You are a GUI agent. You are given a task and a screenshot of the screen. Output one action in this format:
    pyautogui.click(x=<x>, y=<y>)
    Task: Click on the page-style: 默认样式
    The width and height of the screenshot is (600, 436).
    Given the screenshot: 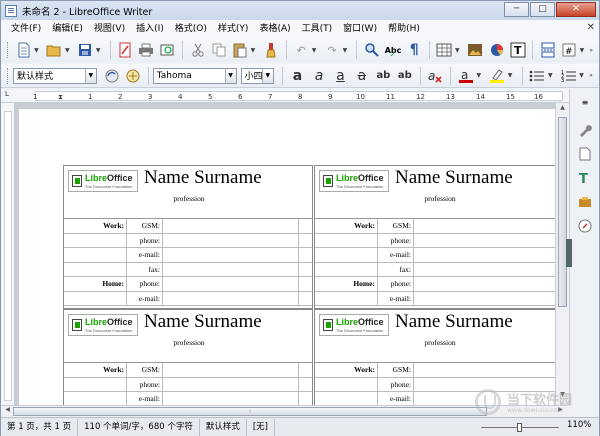 What is the action you would take?
    pyautogui.click(x=223, y=427)
    